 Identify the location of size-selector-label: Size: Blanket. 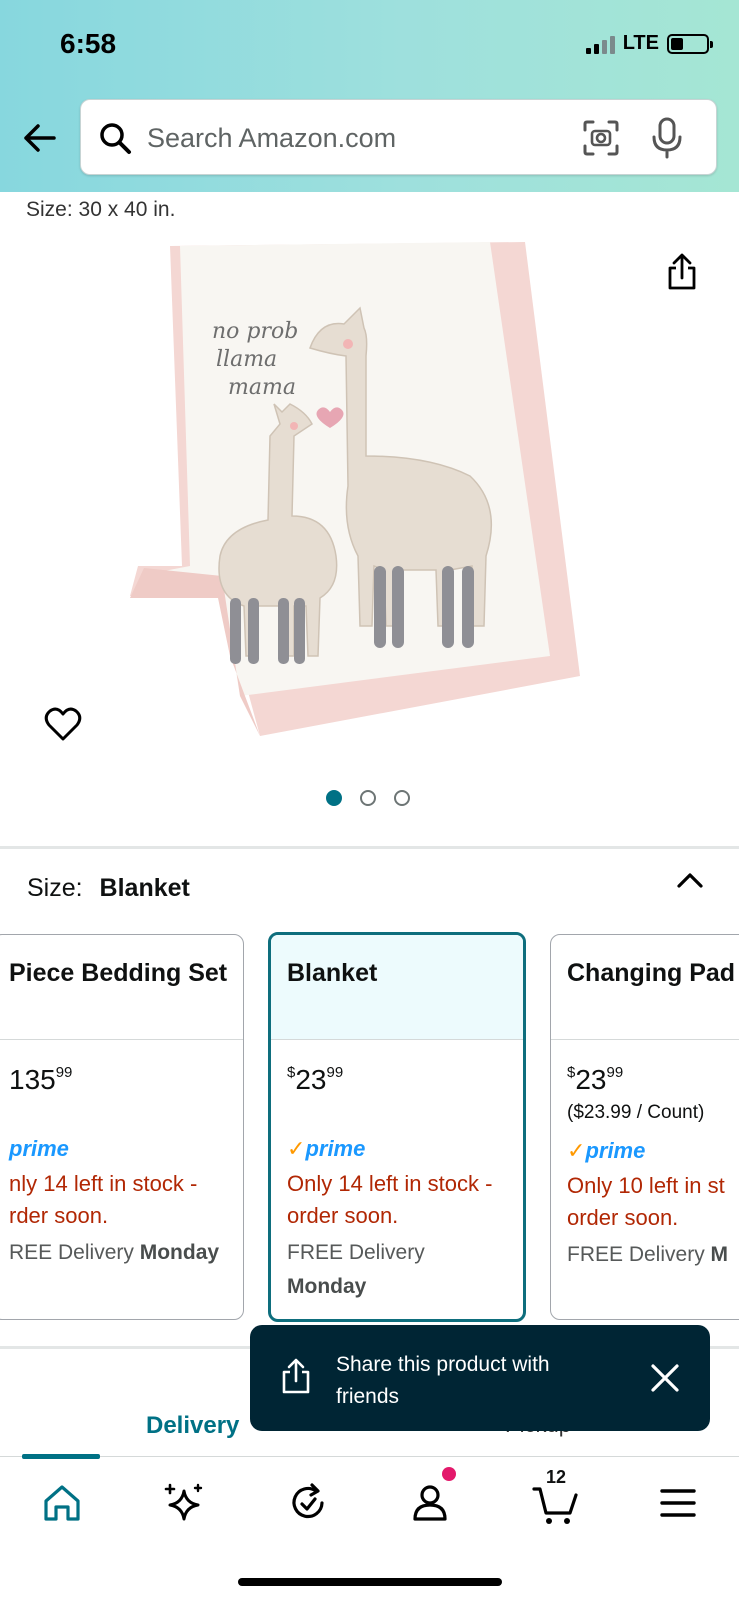
(108, 888).